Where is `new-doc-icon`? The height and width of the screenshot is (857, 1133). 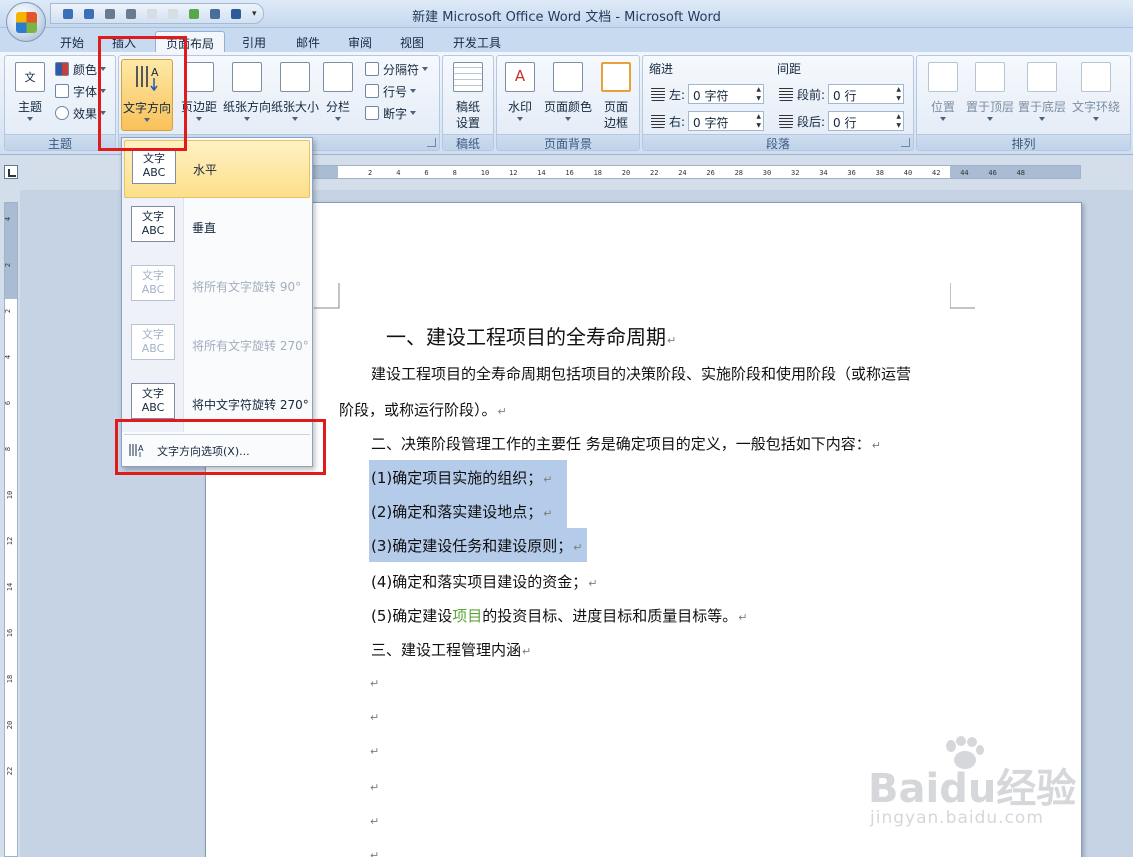
new-doc-icon is located at coordinates (152, 14).